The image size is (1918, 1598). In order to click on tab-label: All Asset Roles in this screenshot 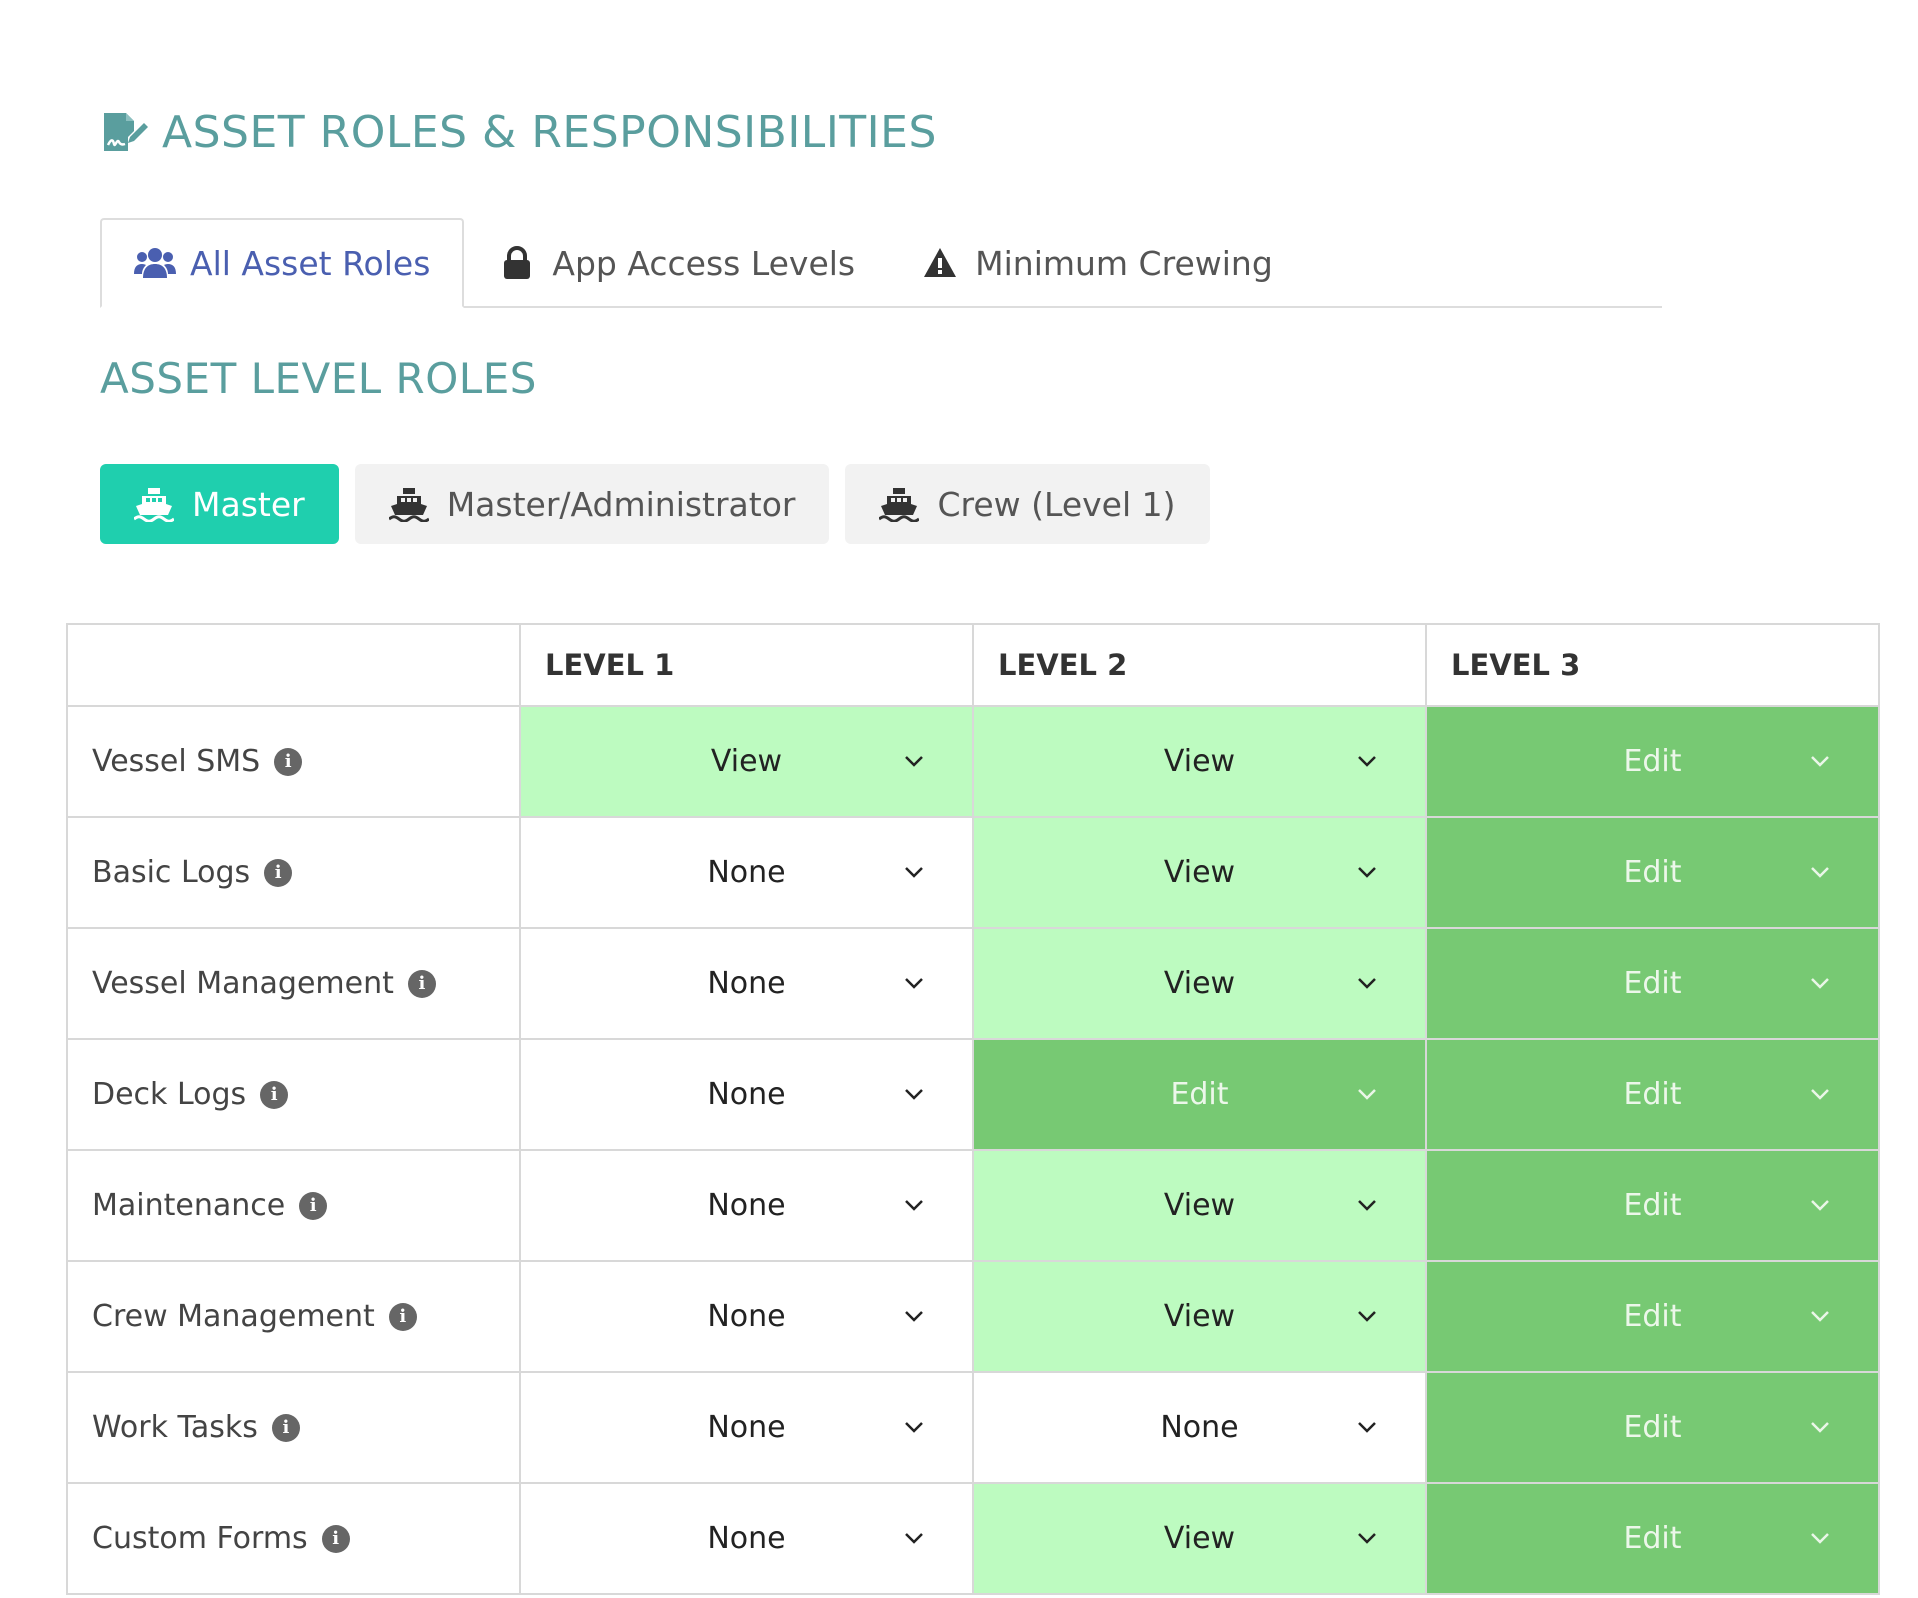, I will do `click(310, 263)`.